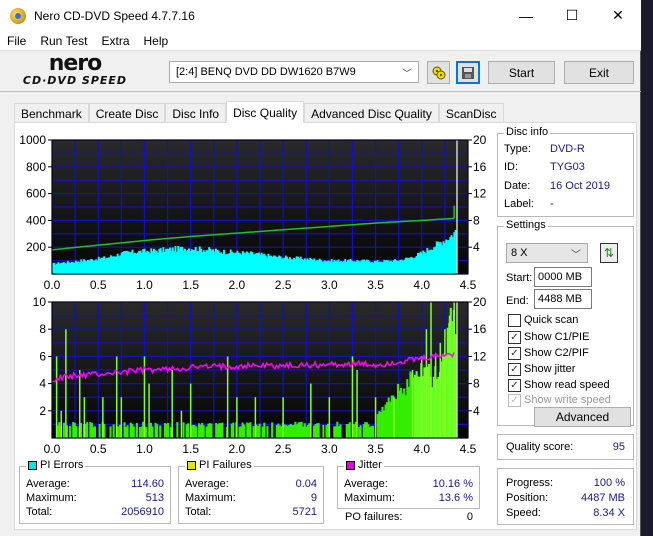 This screenshot has width=653, height=536. Describe the element at coordinates (521, 72) in the screenshot. I see `start-button: Start` at that location.